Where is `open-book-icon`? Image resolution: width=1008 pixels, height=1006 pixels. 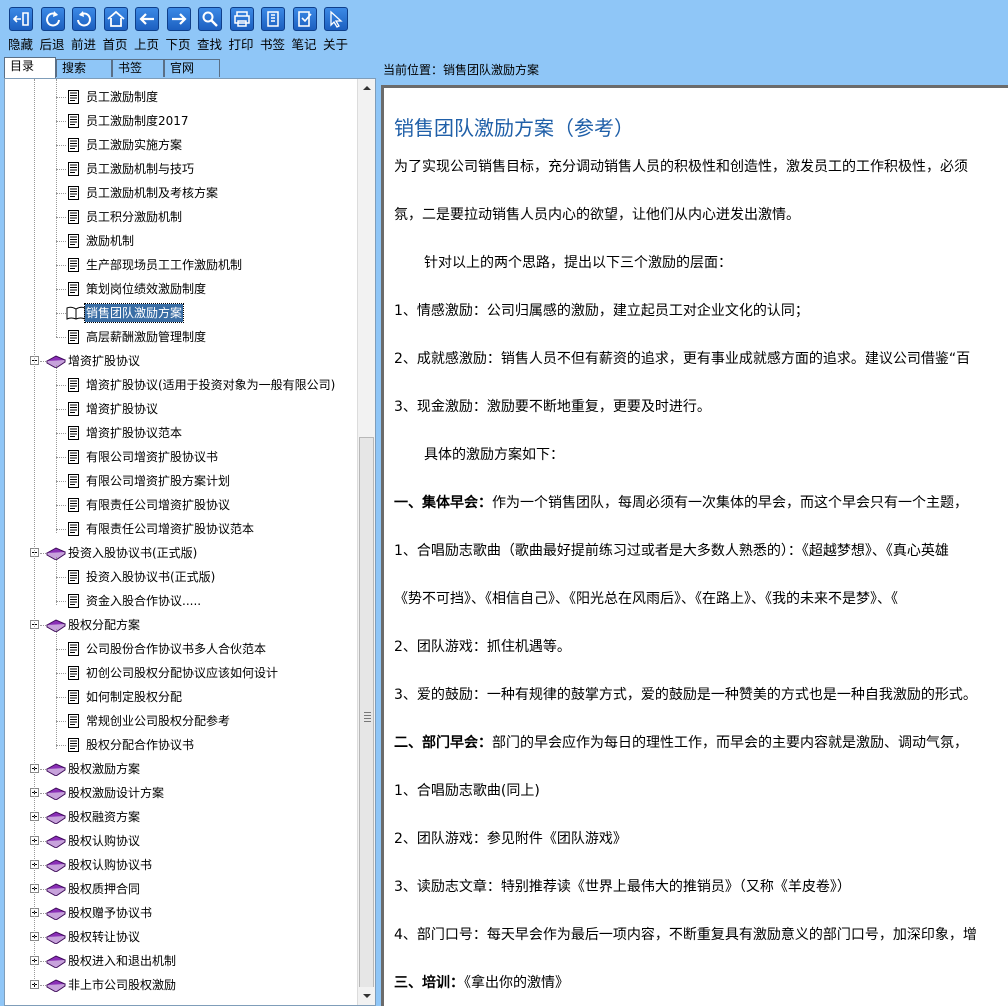
open-book-icon is located at coordinates (76, 313).